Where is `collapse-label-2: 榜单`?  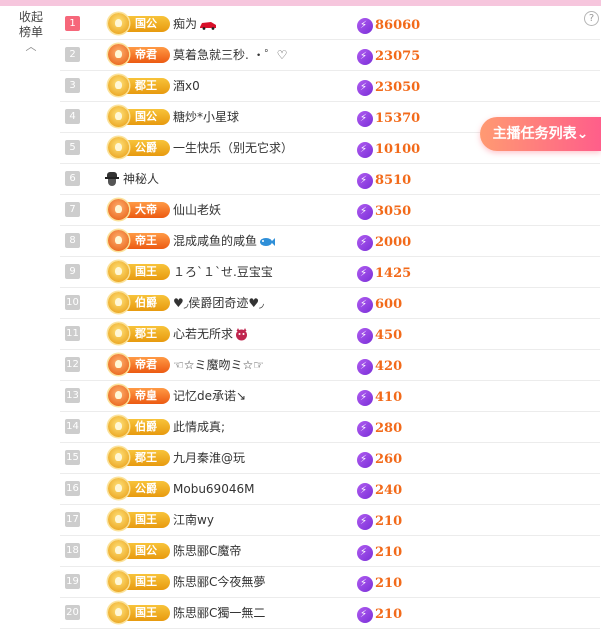
collapse-label-2: 榜单 is located at coordinates (30, 32).